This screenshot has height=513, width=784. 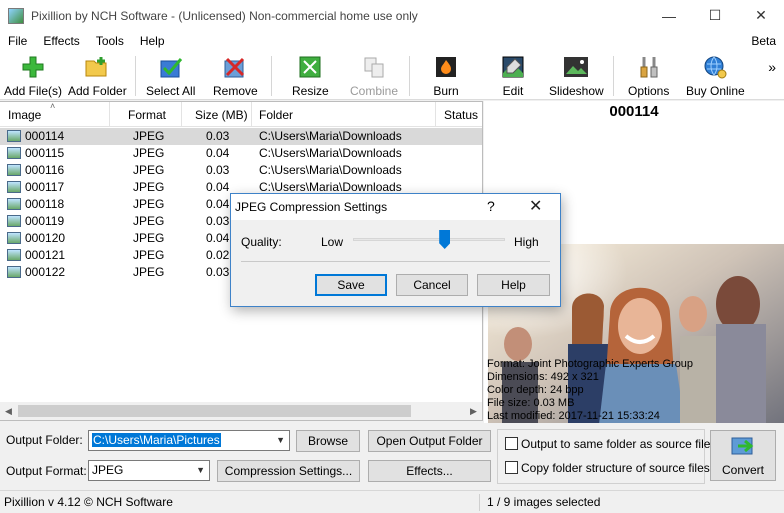 I want to click on convert-button: Convert, so click(x=743, y=455).